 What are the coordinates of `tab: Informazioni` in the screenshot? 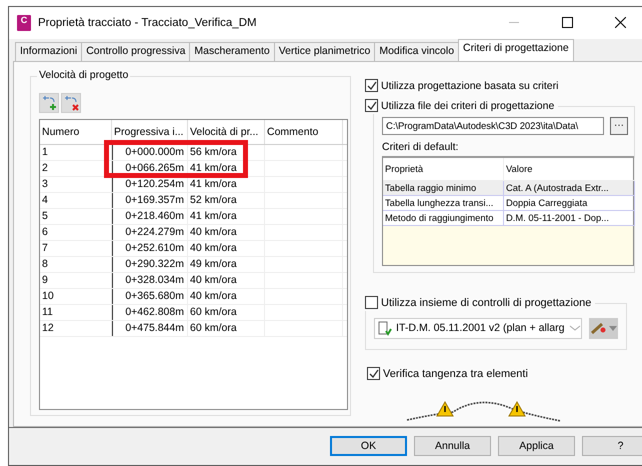 It's located at (48, 51).